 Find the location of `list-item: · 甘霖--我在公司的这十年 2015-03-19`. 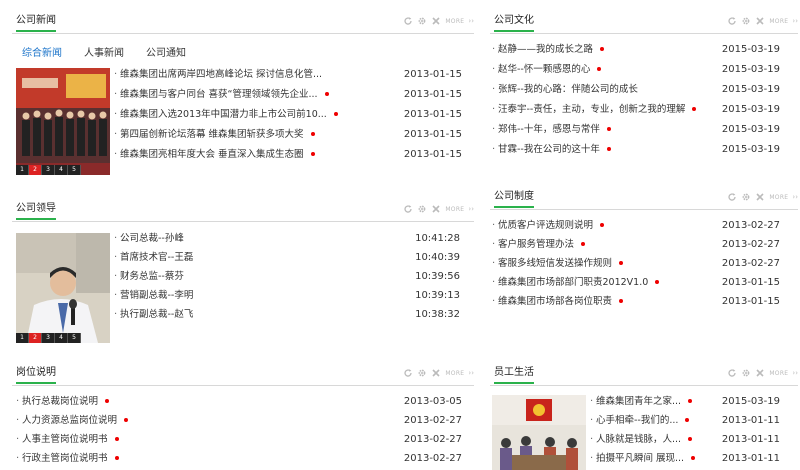

list-item: · 甘霖--我在公司的这十年 2015-03-19 is located at coordinates (636, 150).